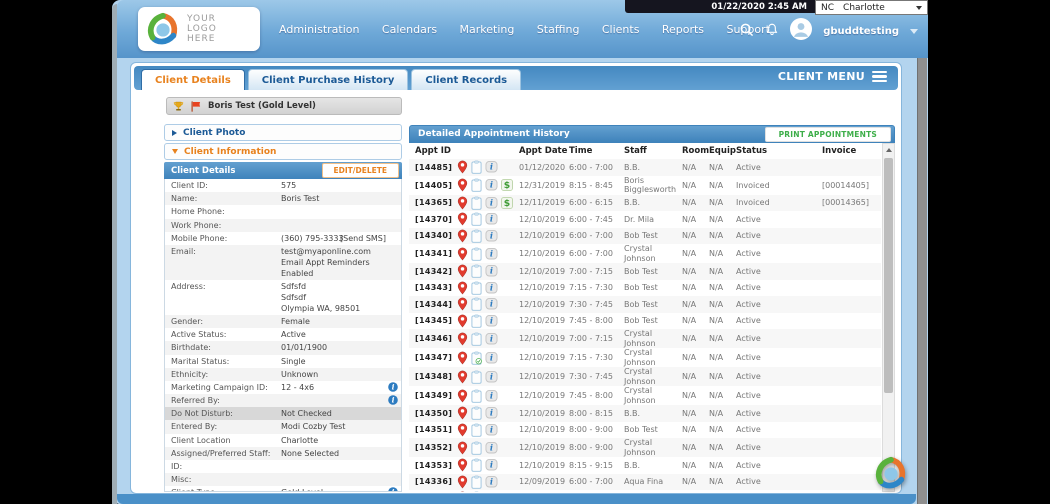 The width and height of the screenshot is (1050, 504). What do you see at coordinates (487, 29) in the screenshot?
I see `nav-marketing: Marketing` at bounding box center [487, 29].